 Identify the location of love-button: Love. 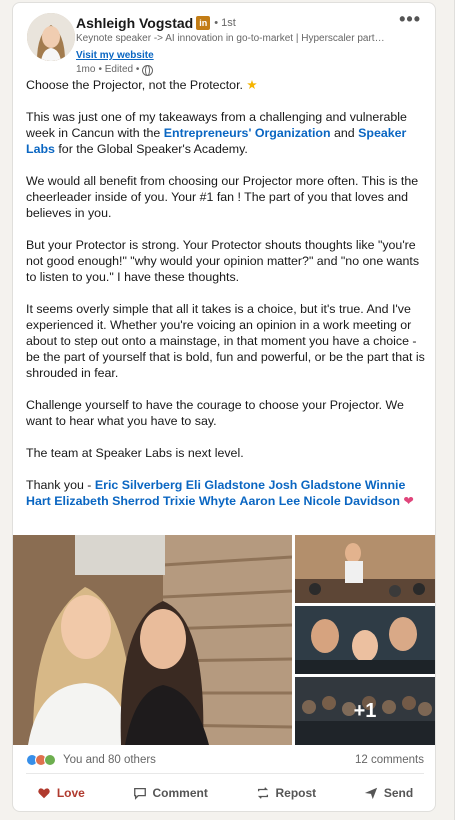
(61, 793).